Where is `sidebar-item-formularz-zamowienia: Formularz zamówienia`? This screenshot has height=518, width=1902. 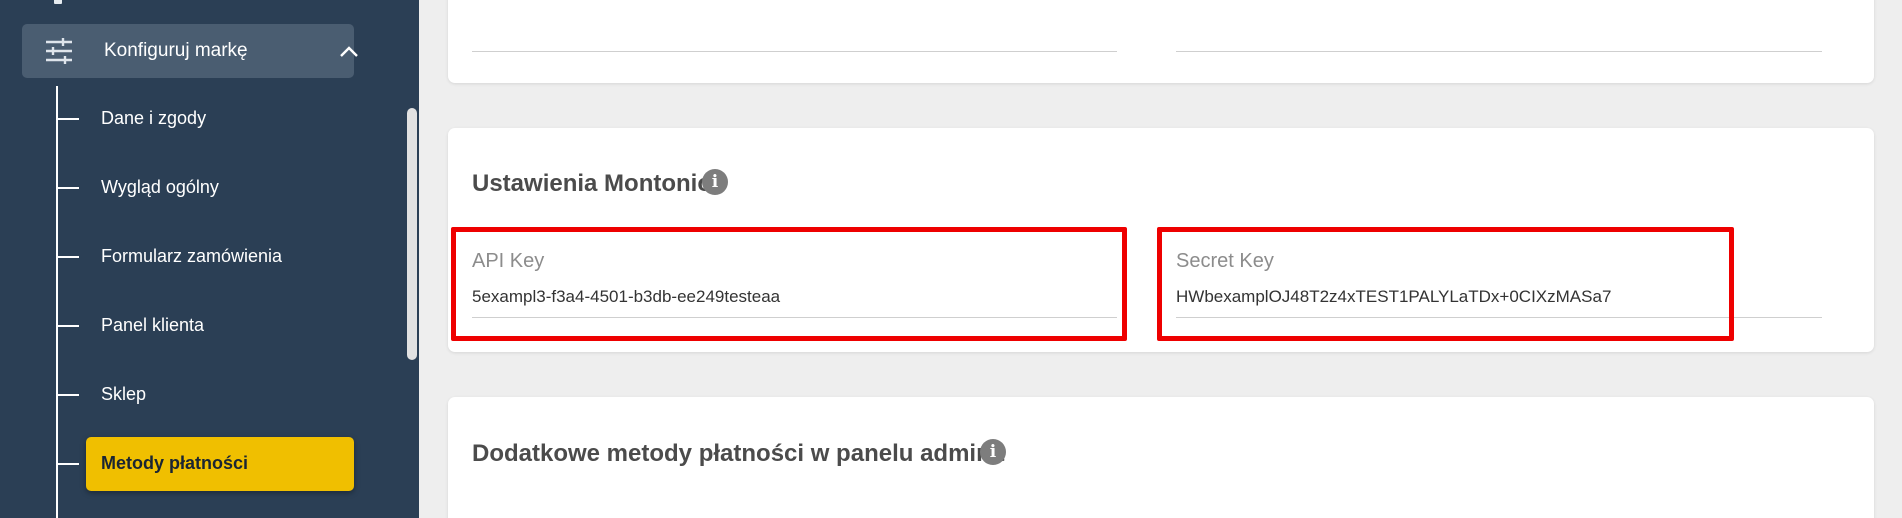 sidebar-item-formularz-zamowienia: Formularz zamówienia is located at coordinates (206, 257).